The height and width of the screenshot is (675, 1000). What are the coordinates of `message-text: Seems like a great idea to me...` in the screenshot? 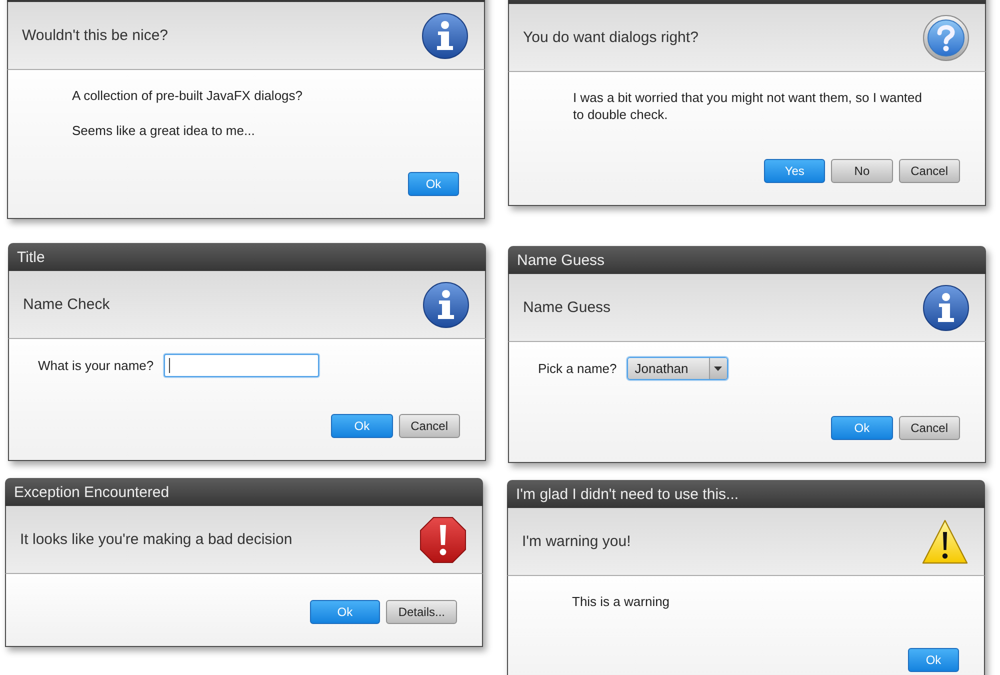 It's located at (163, 130).